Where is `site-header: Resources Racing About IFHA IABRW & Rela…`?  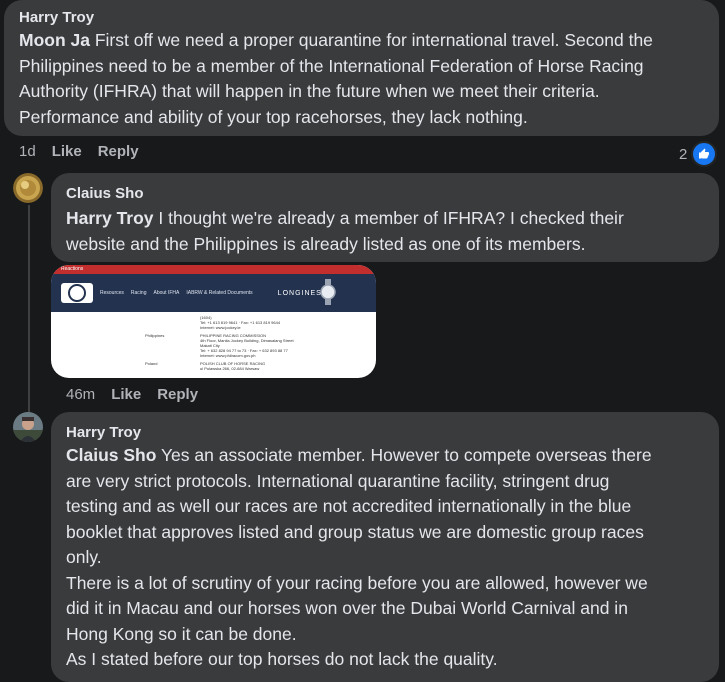
site-header: Resources Racing About IFHA IABRW & Rela… is located at coordinates (213, 293).